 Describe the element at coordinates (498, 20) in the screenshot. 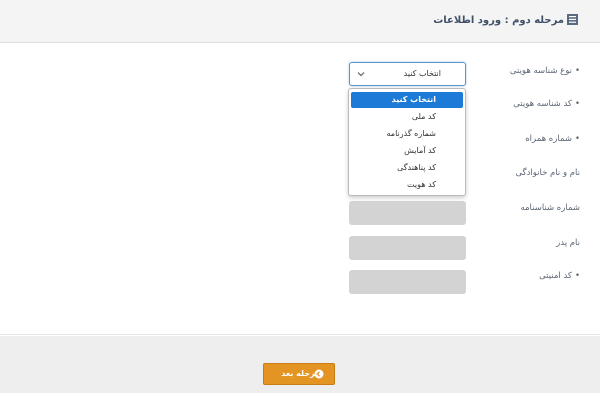

I see `page-title: مرحله دوم : ورود اطلاعات` at that location.